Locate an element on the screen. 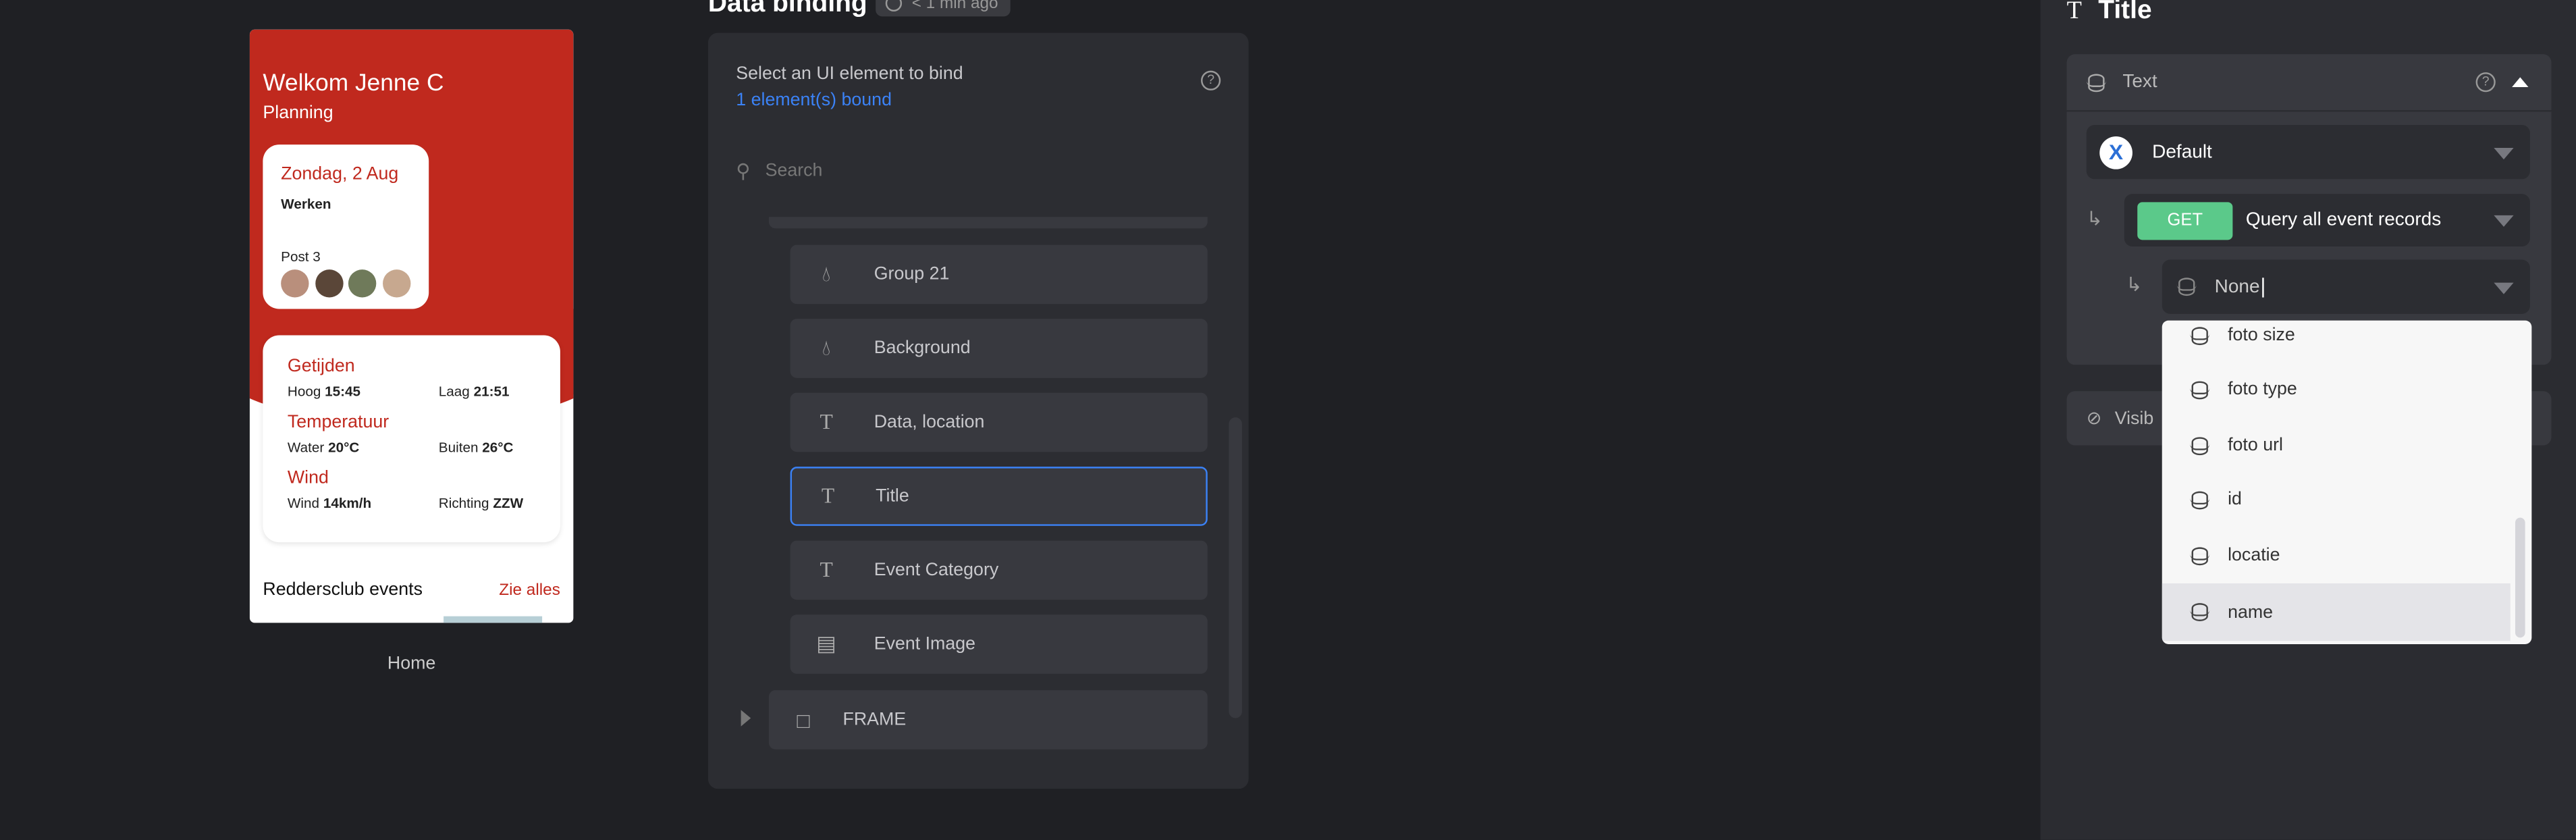  dropdown-option: foto size is located at coordinates (2336, 342).